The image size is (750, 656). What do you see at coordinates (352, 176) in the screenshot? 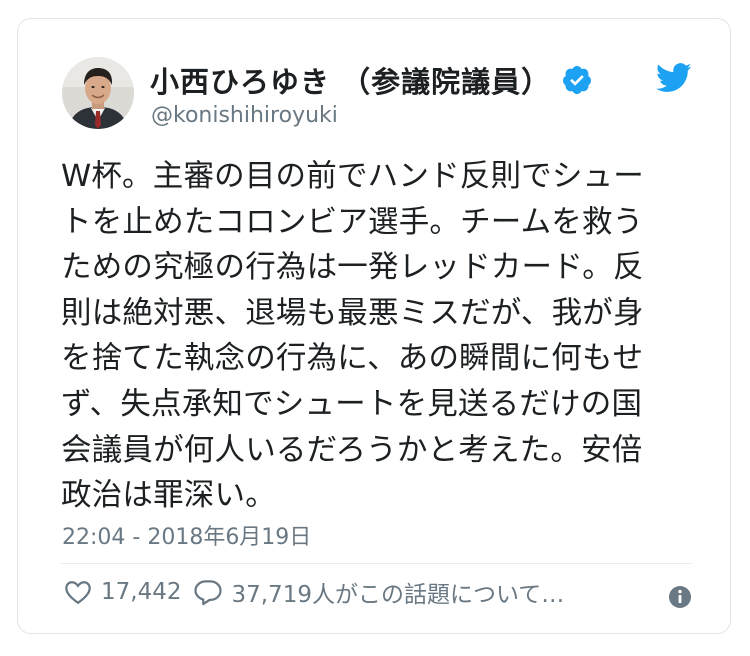
I see `tweet-line: W杯。主審の目の前でハンド反則でシュー` at bounding box center [352, 176].